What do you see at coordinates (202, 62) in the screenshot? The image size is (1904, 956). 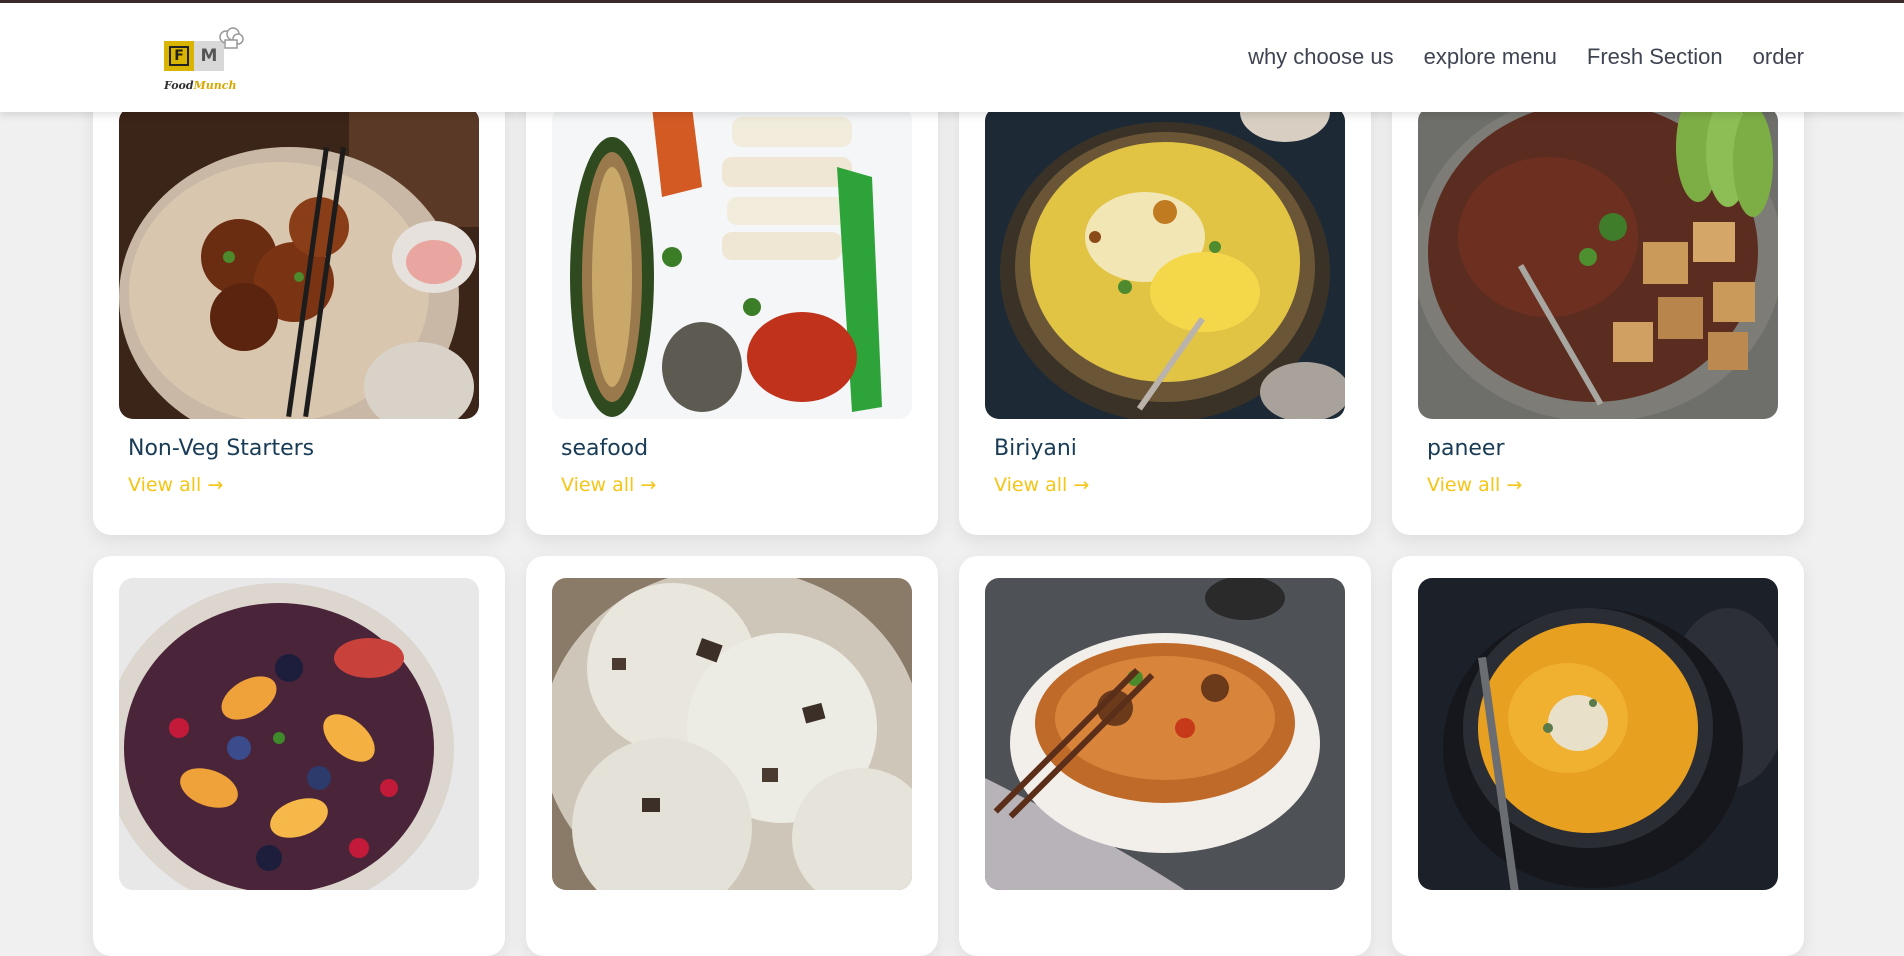 I see `brand-logo: F M FoodMunch` at bounding box center [202, 62].